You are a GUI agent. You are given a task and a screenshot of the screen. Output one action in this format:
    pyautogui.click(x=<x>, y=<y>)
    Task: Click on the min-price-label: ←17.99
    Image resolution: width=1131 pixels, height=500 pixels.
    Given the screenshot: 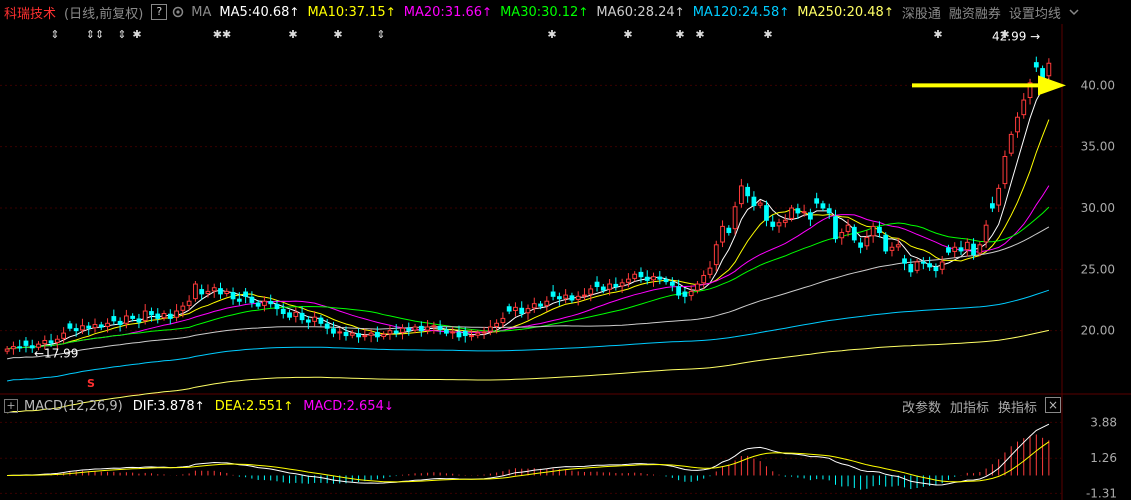 What is the action you would take?
    pyautogui.click(x=56, y=353)
    